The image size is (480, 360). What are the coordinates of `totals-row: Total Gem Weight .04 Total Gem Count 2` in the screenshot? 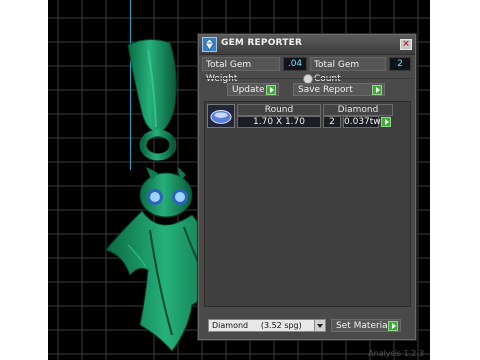 It's located at (308, 70).